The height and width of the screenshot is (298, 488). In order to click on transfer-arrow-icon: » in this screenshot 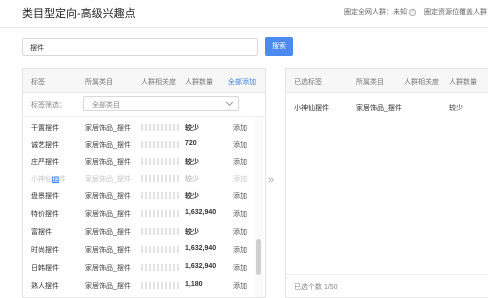, I will do `click(271, 180)`.